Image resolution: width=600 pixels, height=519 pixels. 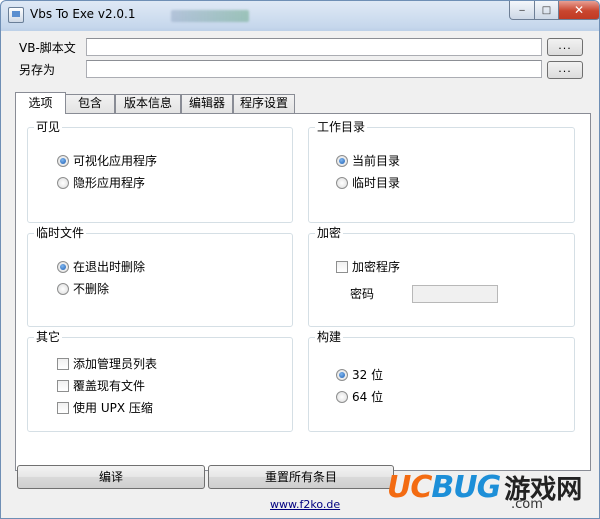 What do you see at coordinates (376, 183) in the screenshot?
I see `temp-dir-label: 临时目录` at bounding box center [376, 183].